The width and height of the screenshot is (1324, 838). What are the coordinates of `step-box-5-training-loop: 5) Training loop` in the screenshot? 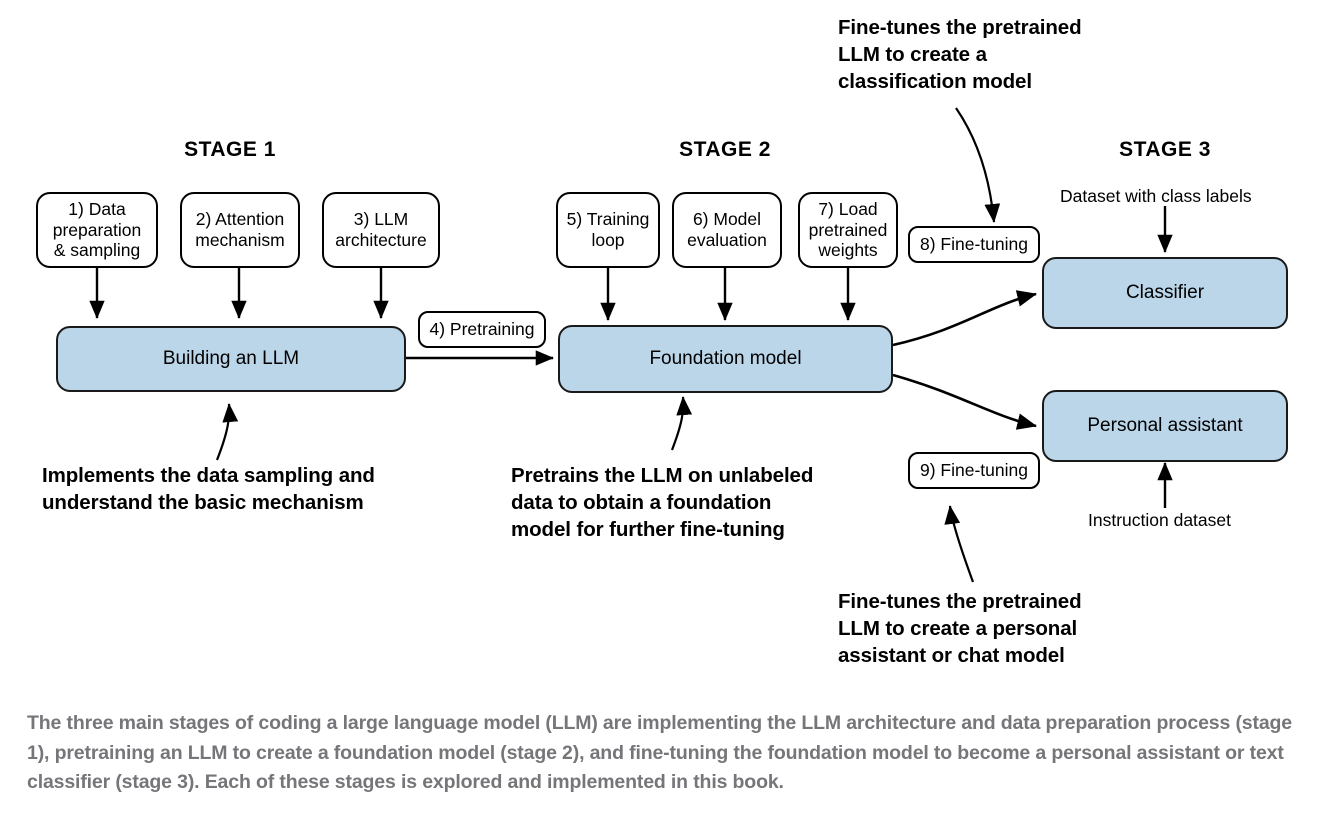 It's located at (608, 230).